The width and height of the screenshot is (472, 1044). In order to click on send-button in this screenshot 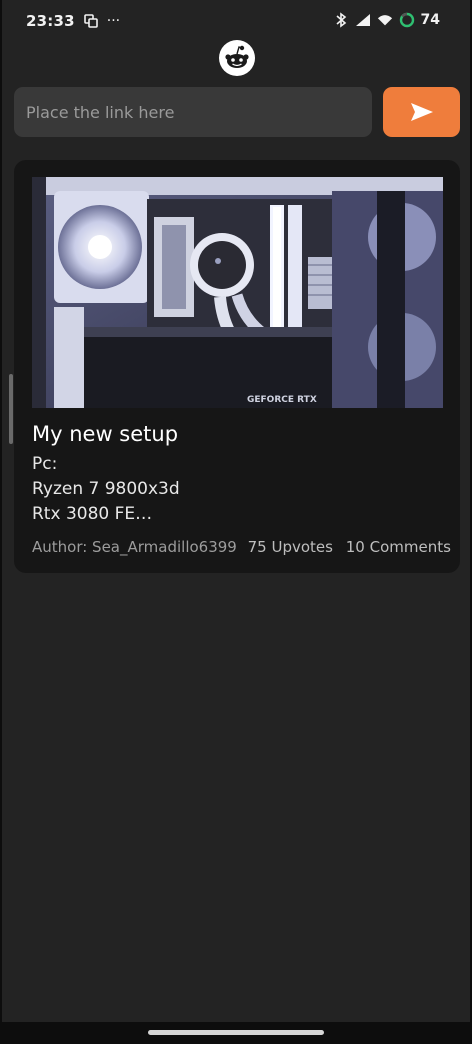, I will do `click(421, 112)`.